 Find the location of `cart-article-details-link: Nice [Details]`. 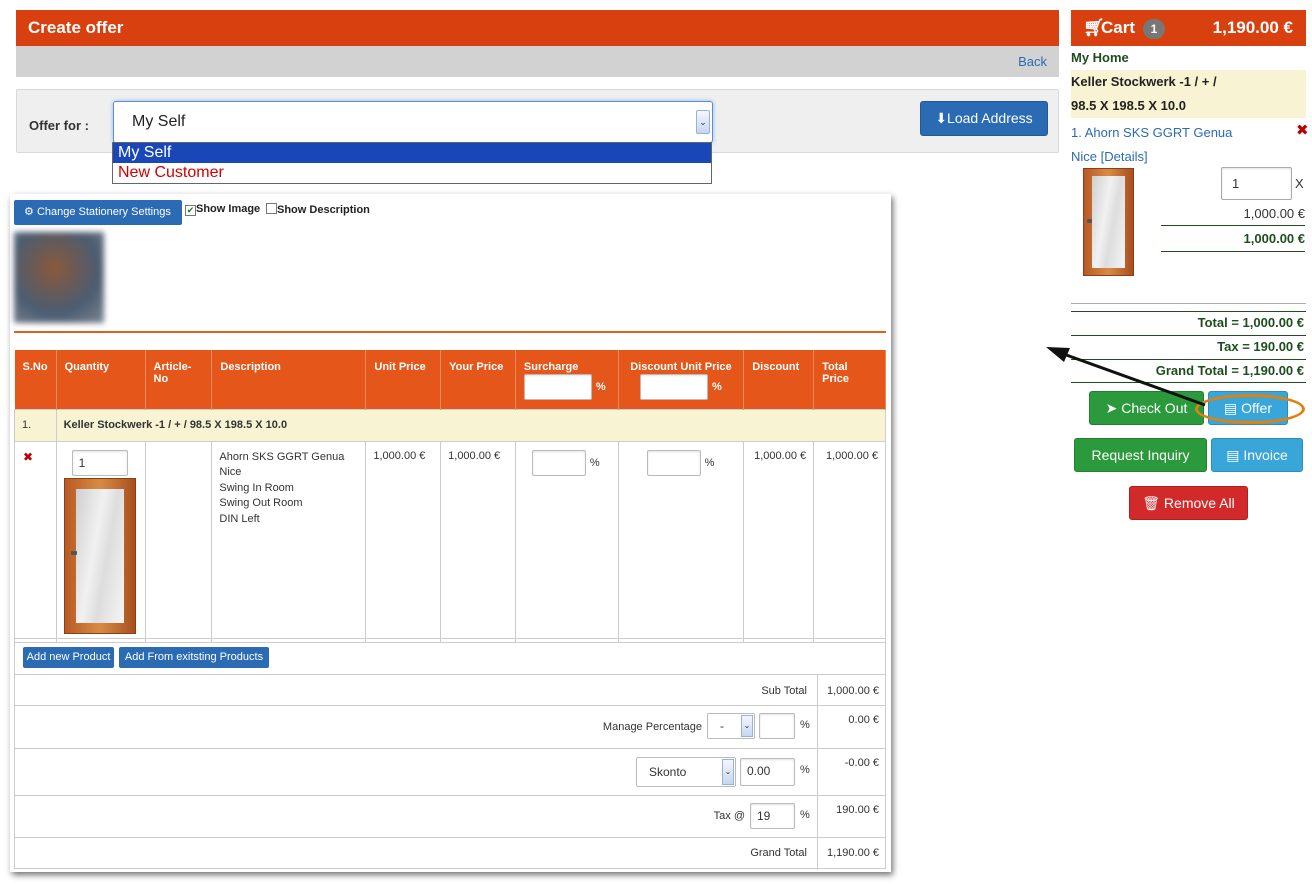

cart-article-details-link: Nice [Details] is located at coordinates (1188, 157).